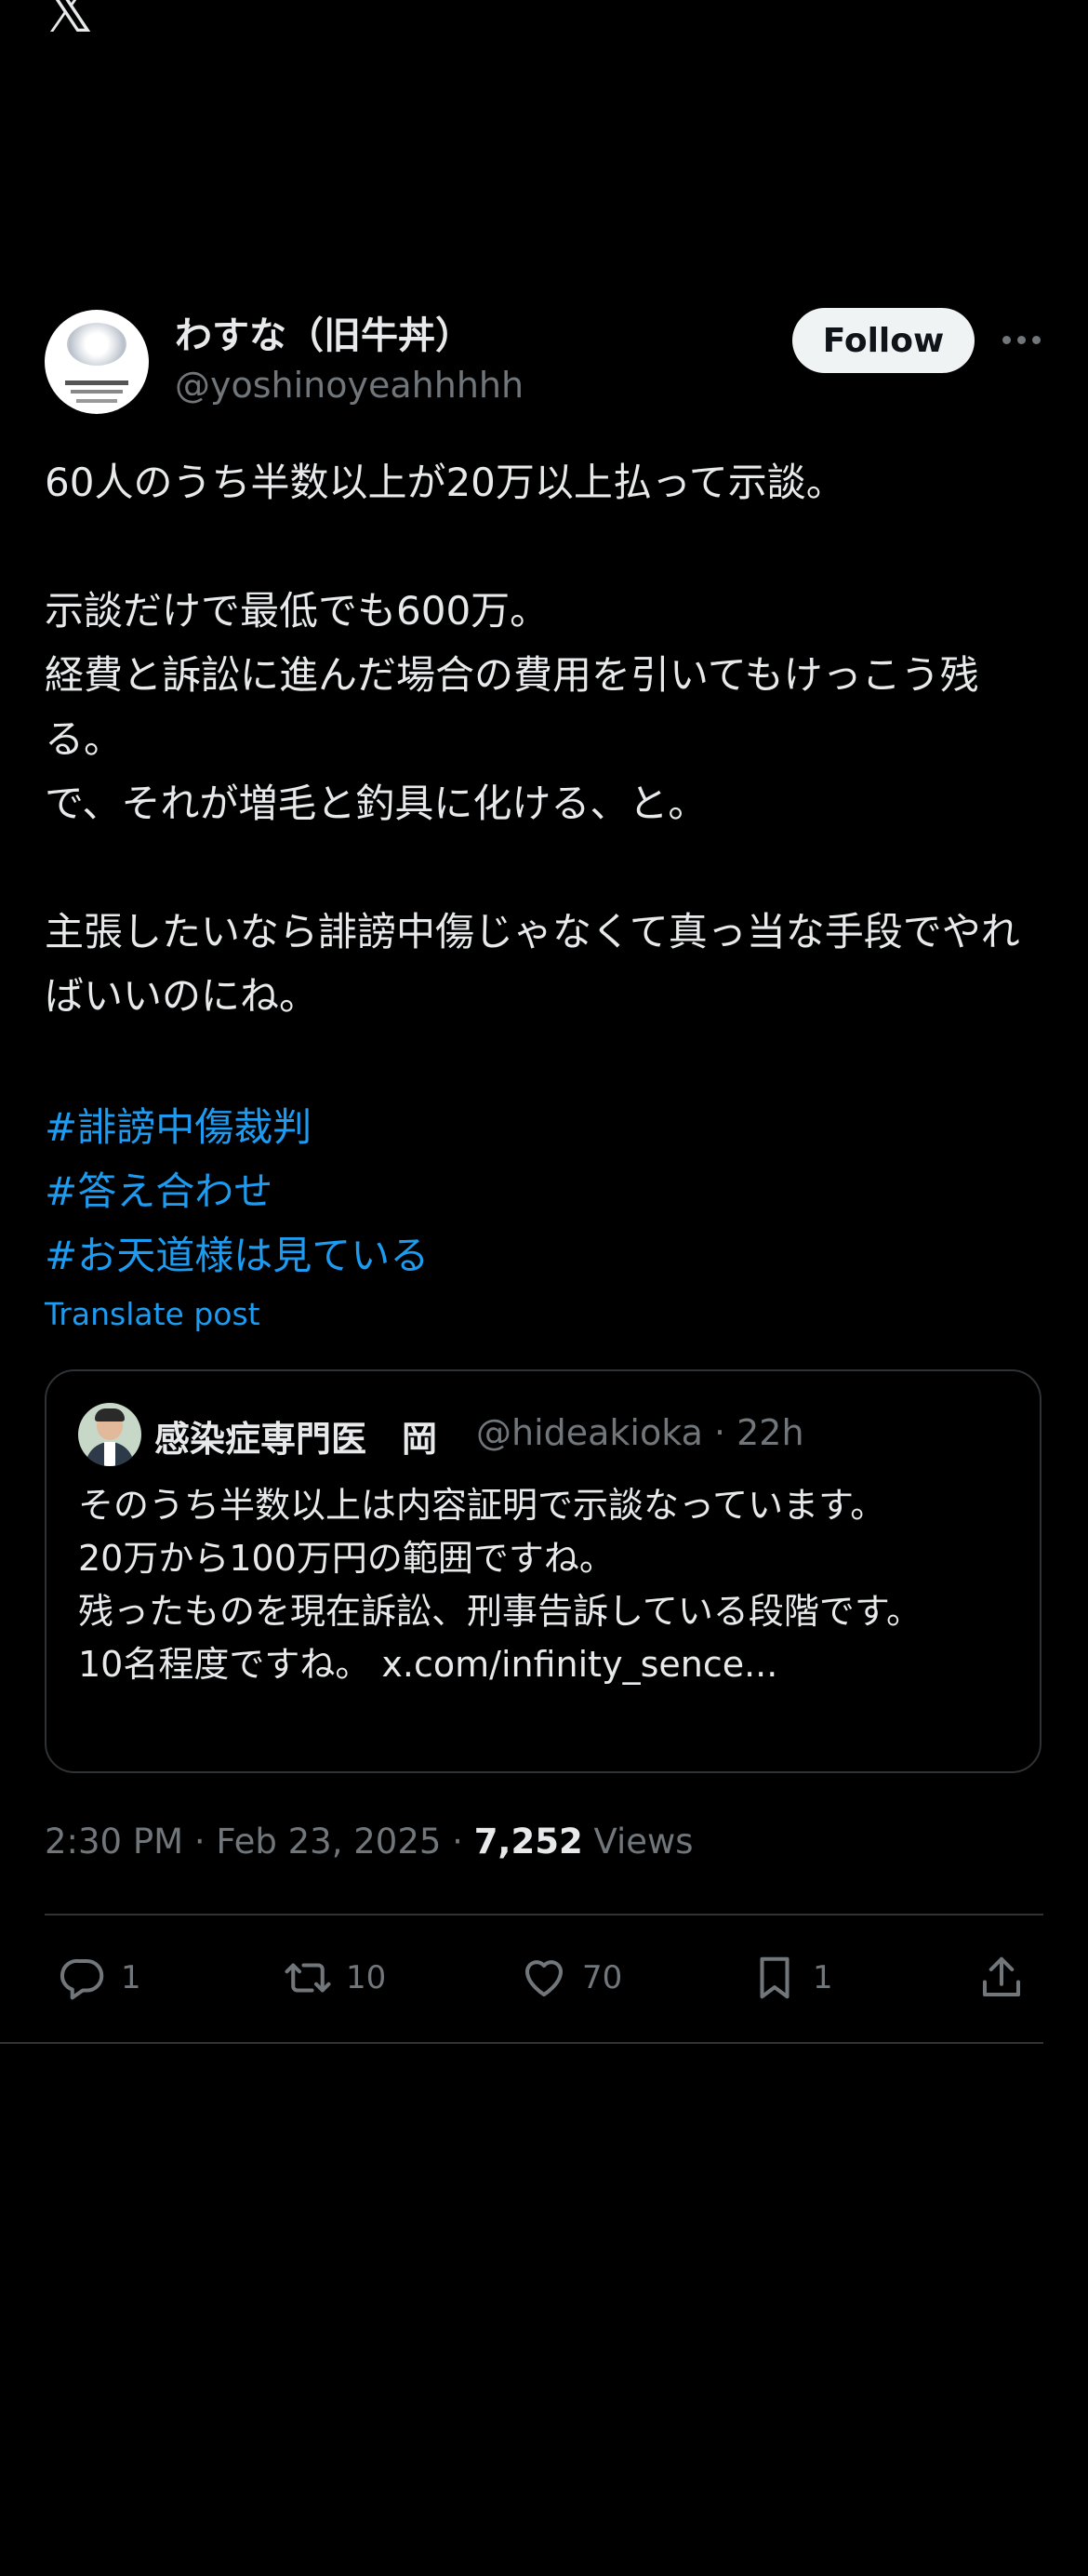 The image size is (1088, 2576). I want to click on bookmark-count: 1, so click(823, 1977).